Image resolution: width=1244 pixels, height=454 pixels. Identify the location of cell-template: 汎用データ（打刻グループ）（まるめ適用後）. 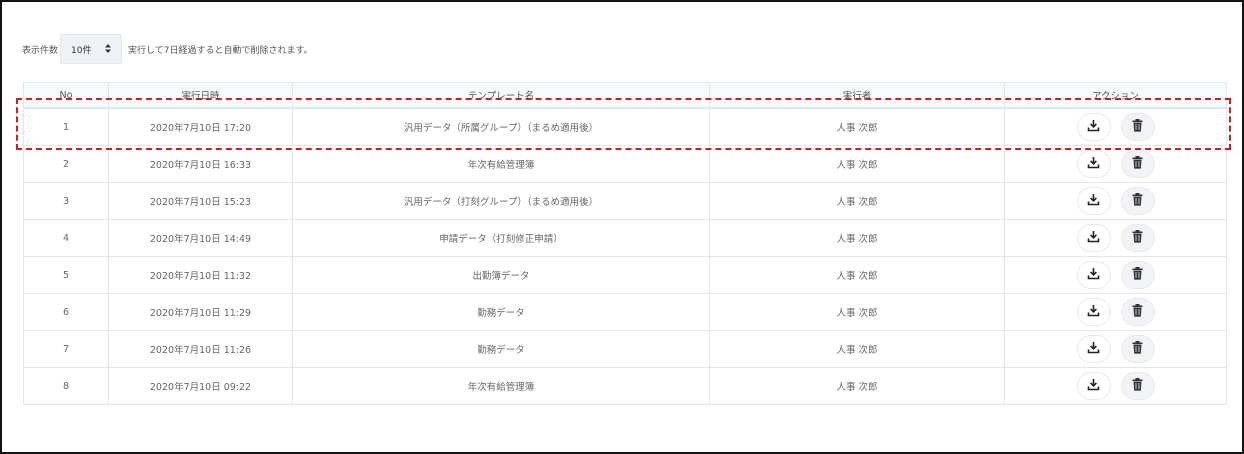
(501, 201).